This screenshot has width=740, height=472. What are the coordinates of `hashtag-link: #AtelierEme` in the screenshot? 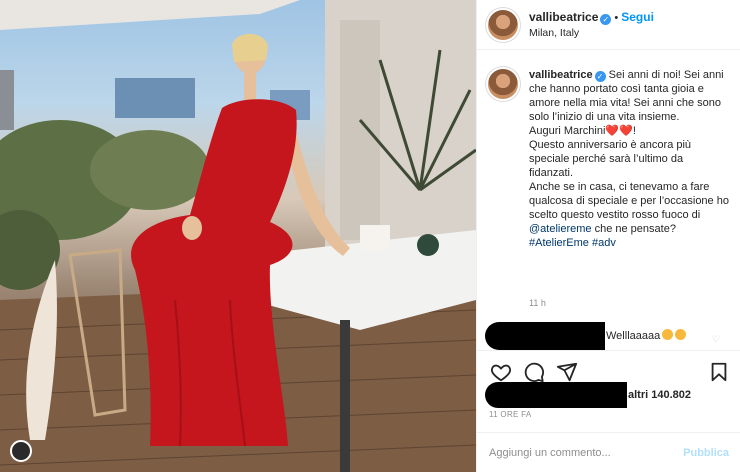 It's located at (559, 243).